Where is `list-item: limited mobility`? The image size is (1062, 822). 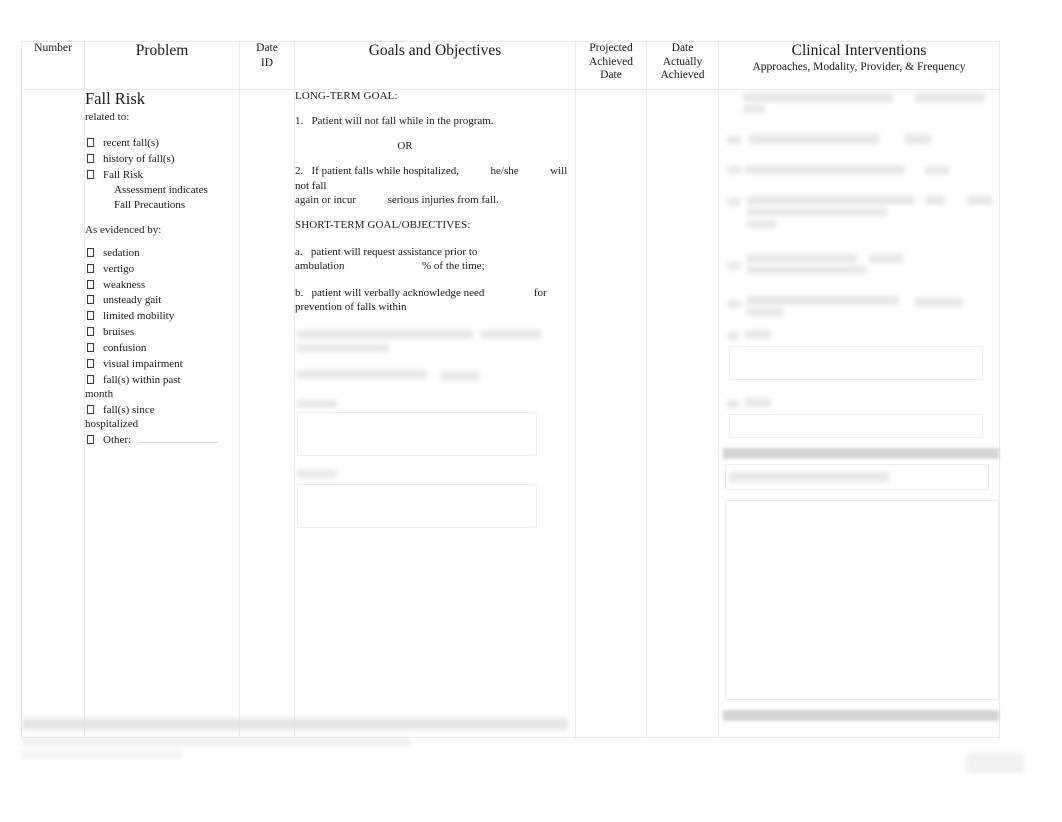 list-item: limited mobility is located at coordinates (162, 317).